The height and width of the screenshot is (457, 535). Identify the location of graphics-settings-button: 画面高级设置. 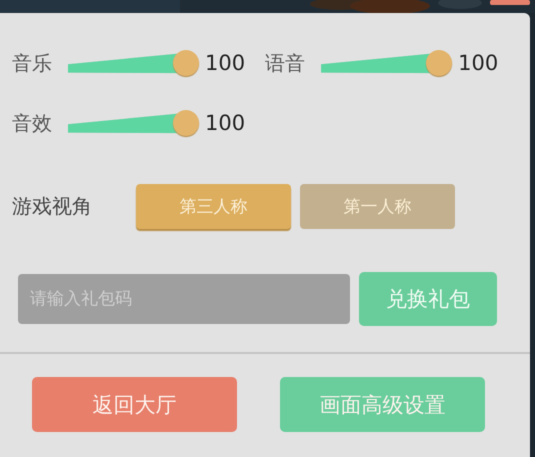
(382, 404).